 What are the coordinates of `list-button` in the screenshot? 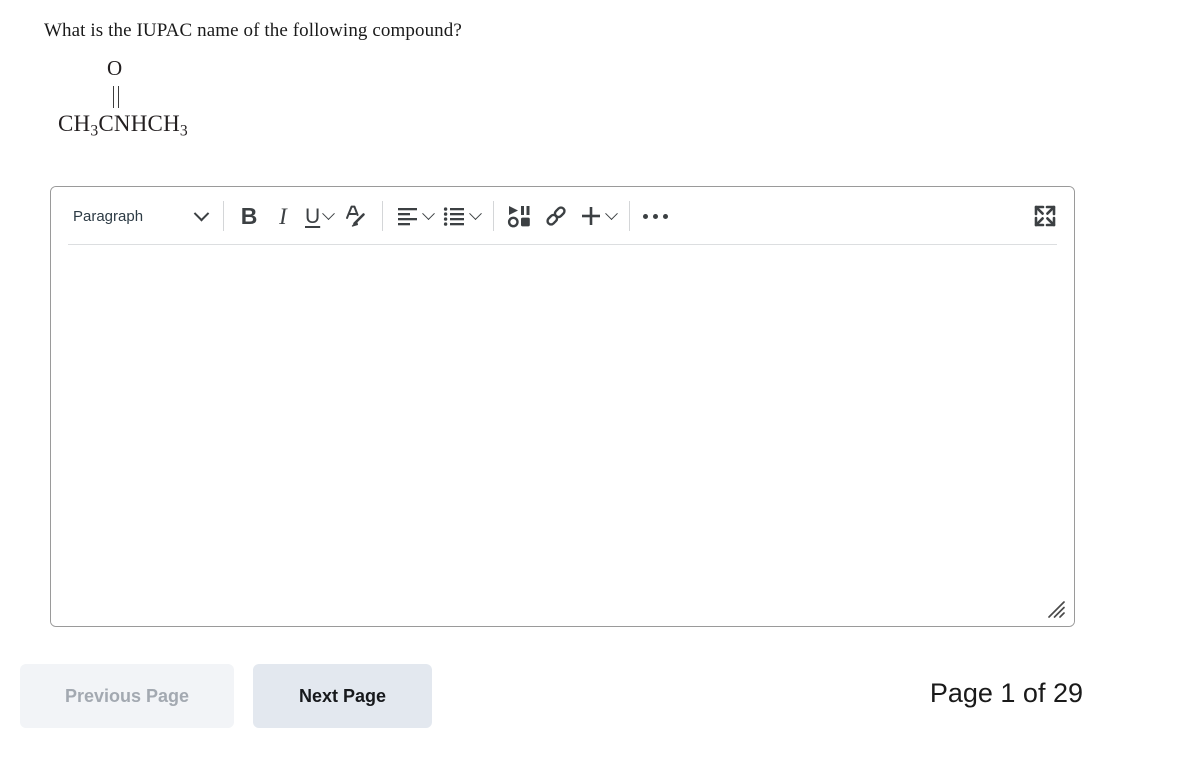 It's located at (461, 216).